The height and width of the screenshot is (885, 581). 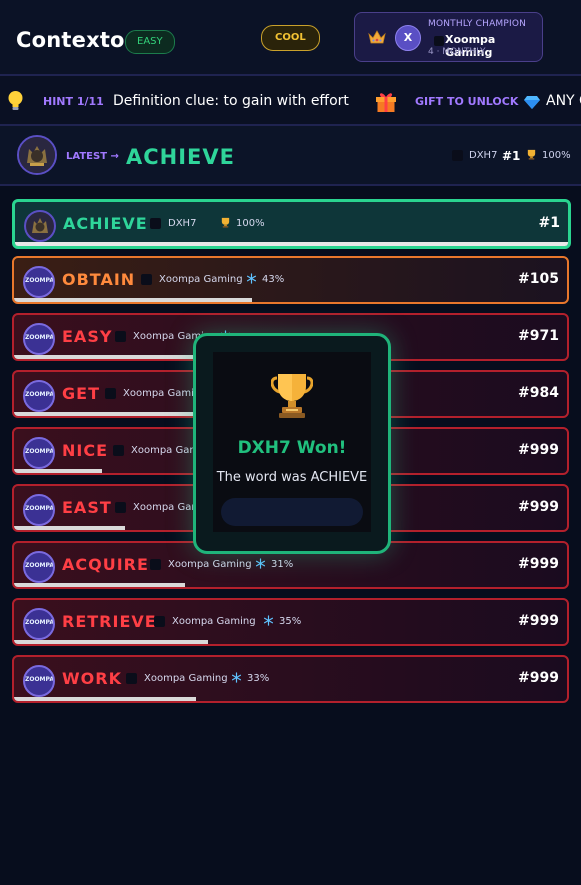 I want to click on guess-word: ACHIEVE, so click(x=105, y=223).